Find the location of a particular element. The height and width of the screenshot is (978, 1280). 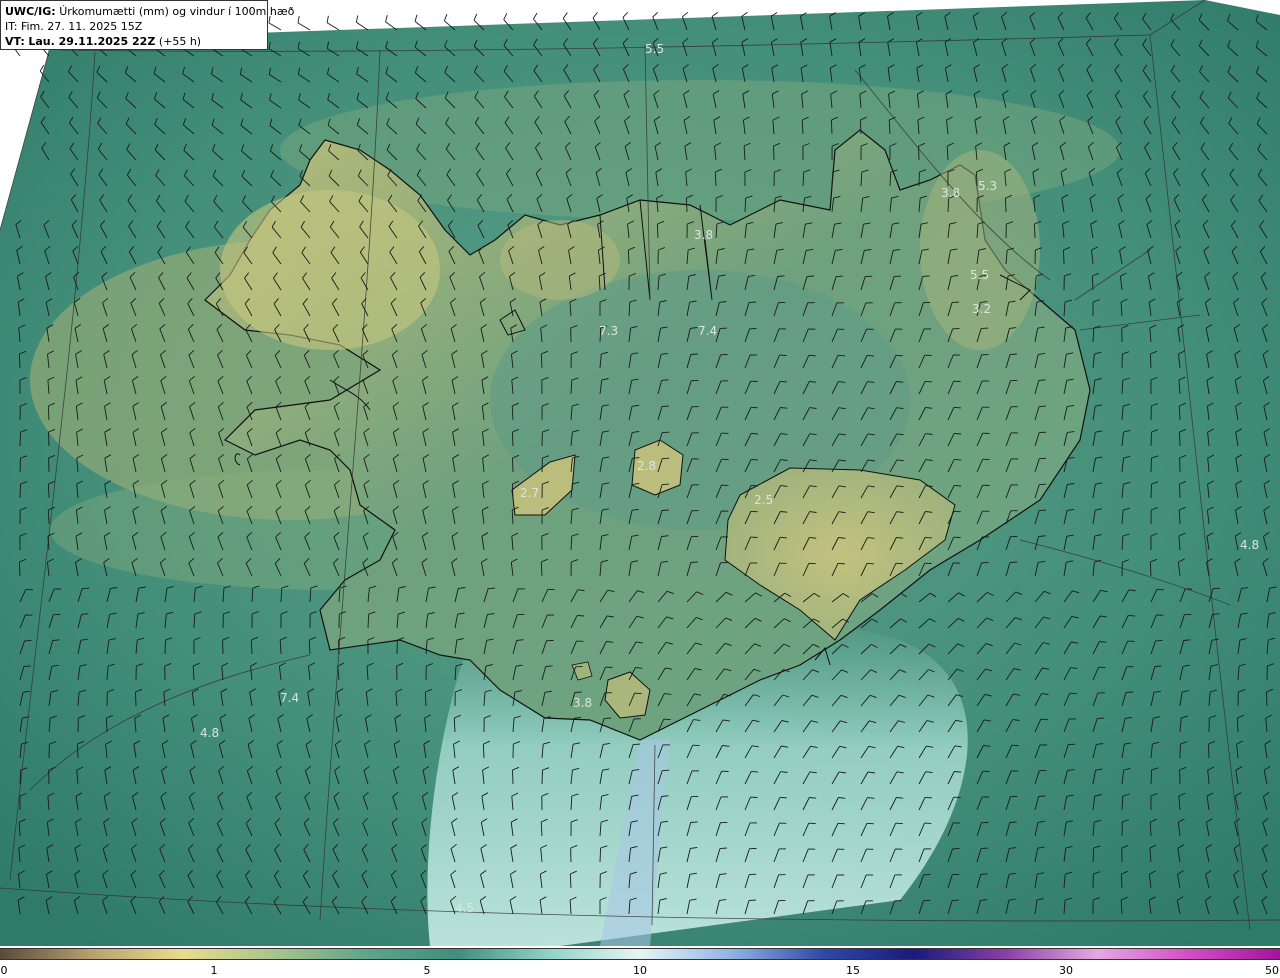

lead-time: (+55 h) is located at coordinates (180, 41).